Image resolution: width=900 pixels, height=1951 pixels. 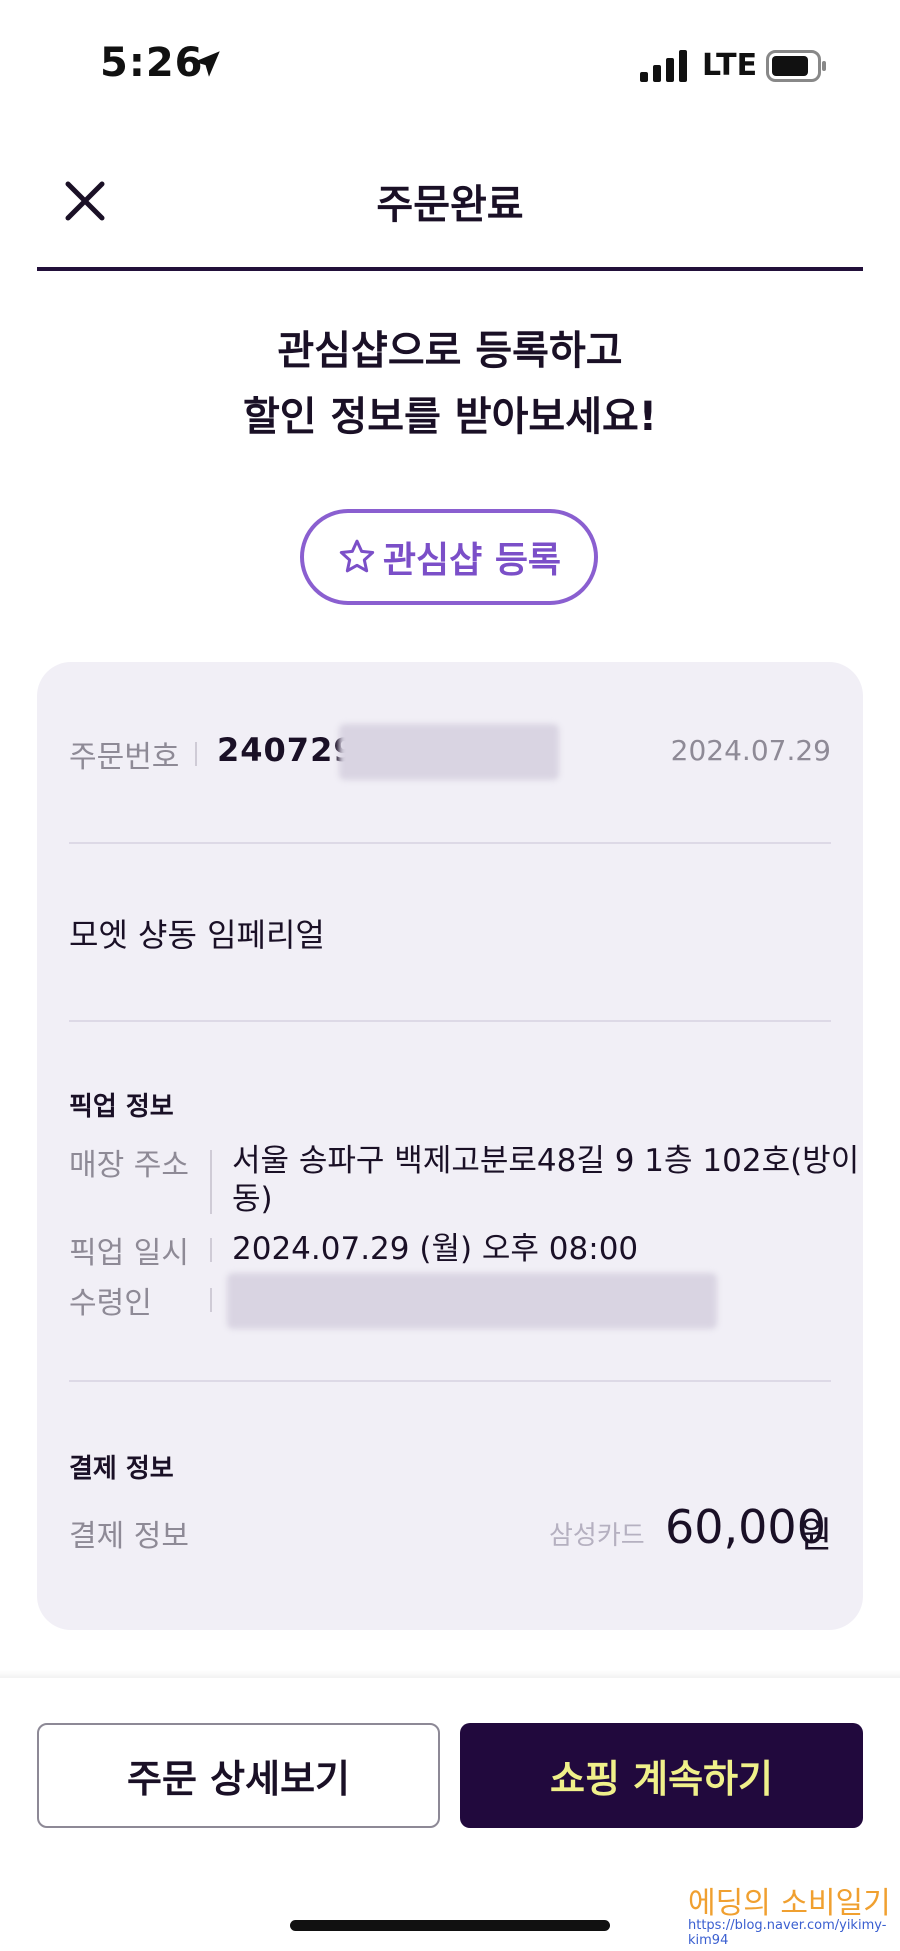 I want to click on pickup-datetime-label: 픽업 일시, so click(x=129, y=1253).